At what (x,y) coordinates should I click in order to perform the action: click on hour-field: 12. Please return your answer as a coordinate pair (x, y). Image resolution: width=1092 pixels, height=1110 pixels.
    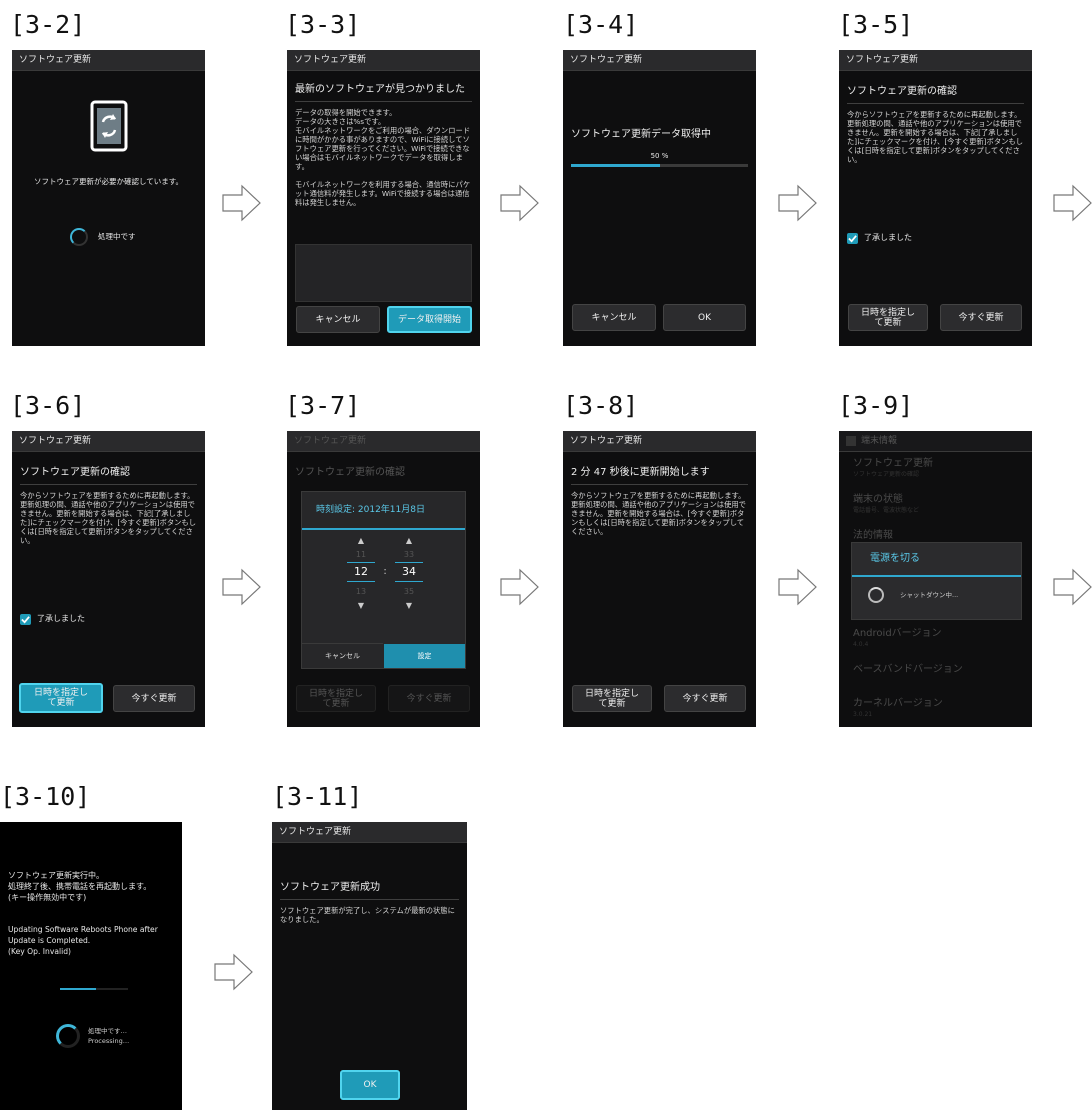
    Looking at the image, I should click on (361, 572).